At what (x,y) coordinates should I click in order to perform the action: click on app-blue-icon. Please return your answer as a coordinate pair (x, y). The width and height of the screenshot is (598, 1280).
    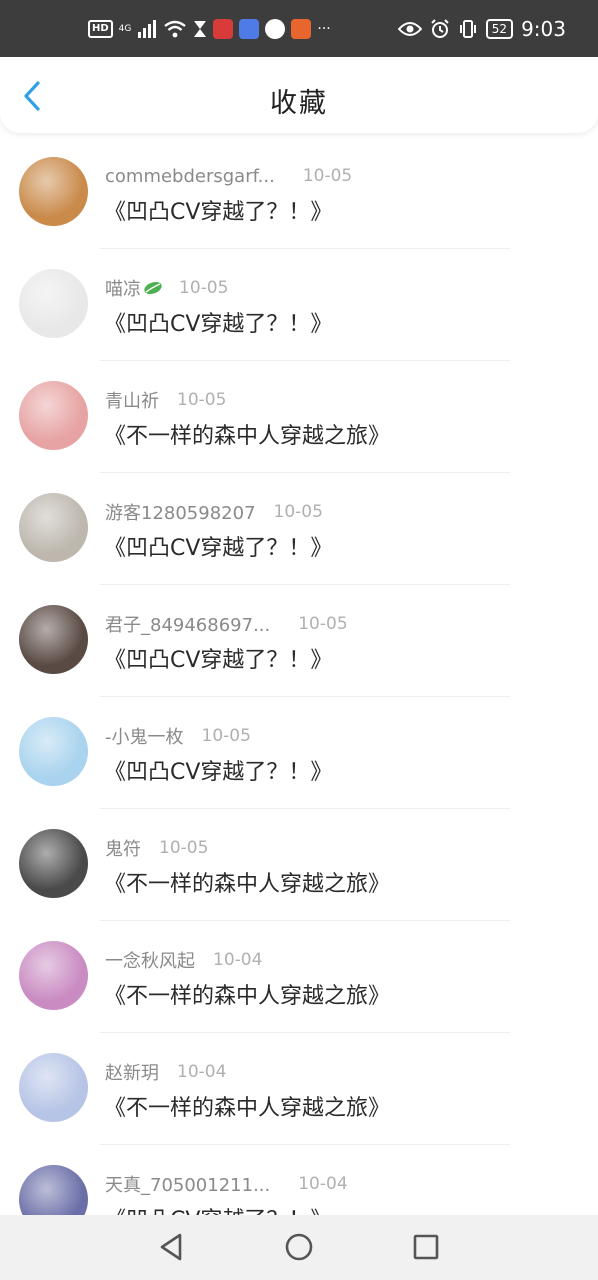
    Looking at the image, I should click on (249, 28).